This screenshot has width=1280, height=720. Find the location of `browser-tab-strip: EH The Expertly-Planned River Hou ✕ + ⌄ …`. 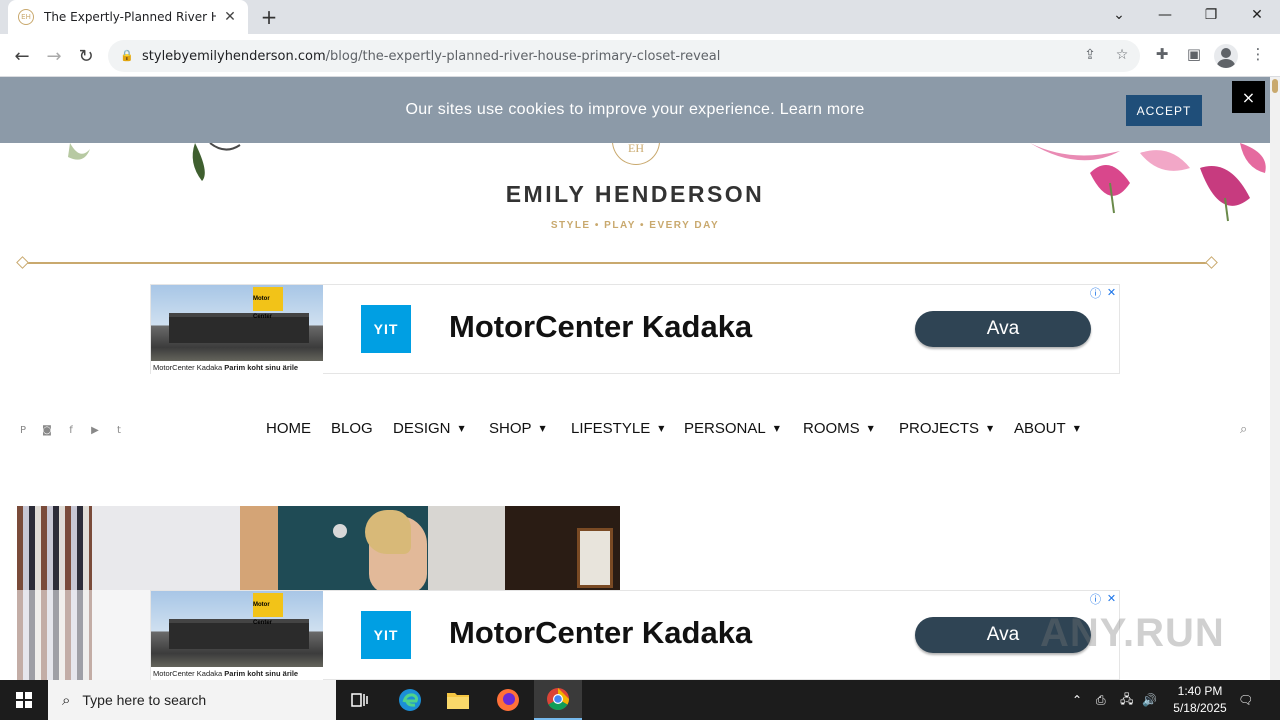

browser-tab-strip: EH The Expertly-Planned River Hou ✕ + ⌄ … is located at coordinates (640, 17).